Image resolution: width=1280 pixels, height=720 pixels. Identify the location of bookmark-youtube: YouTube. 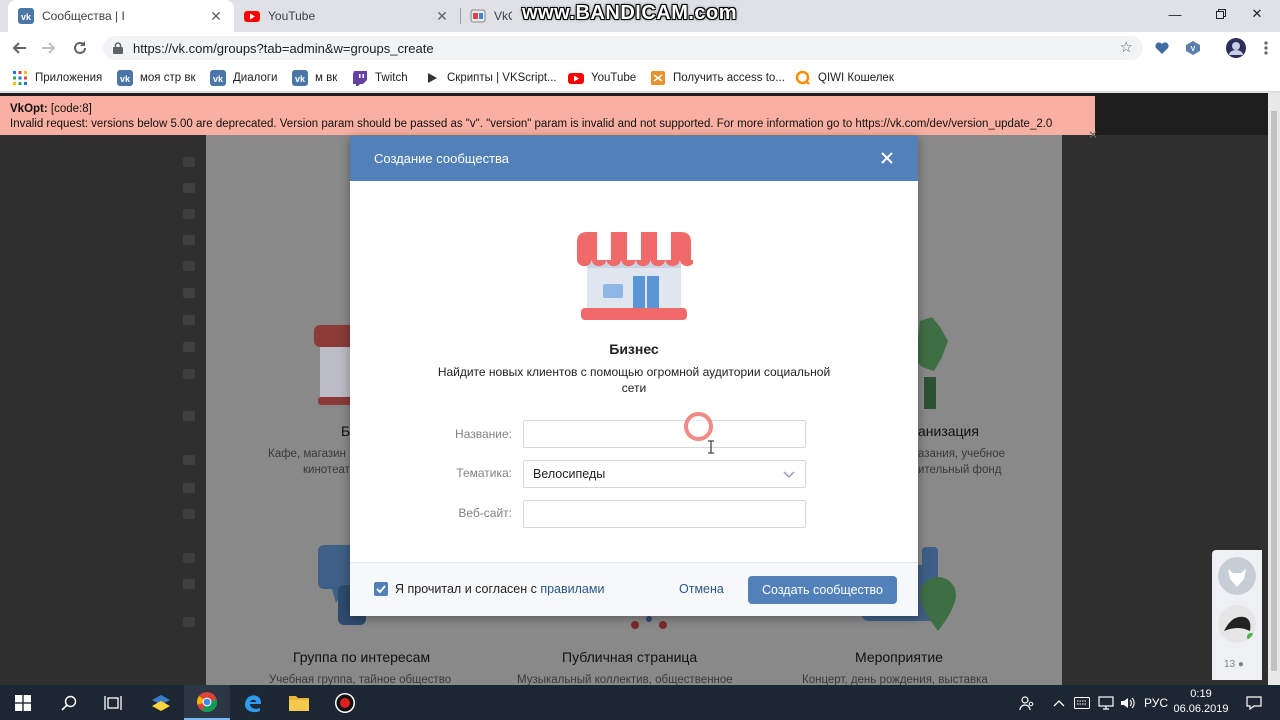
(602, 78).